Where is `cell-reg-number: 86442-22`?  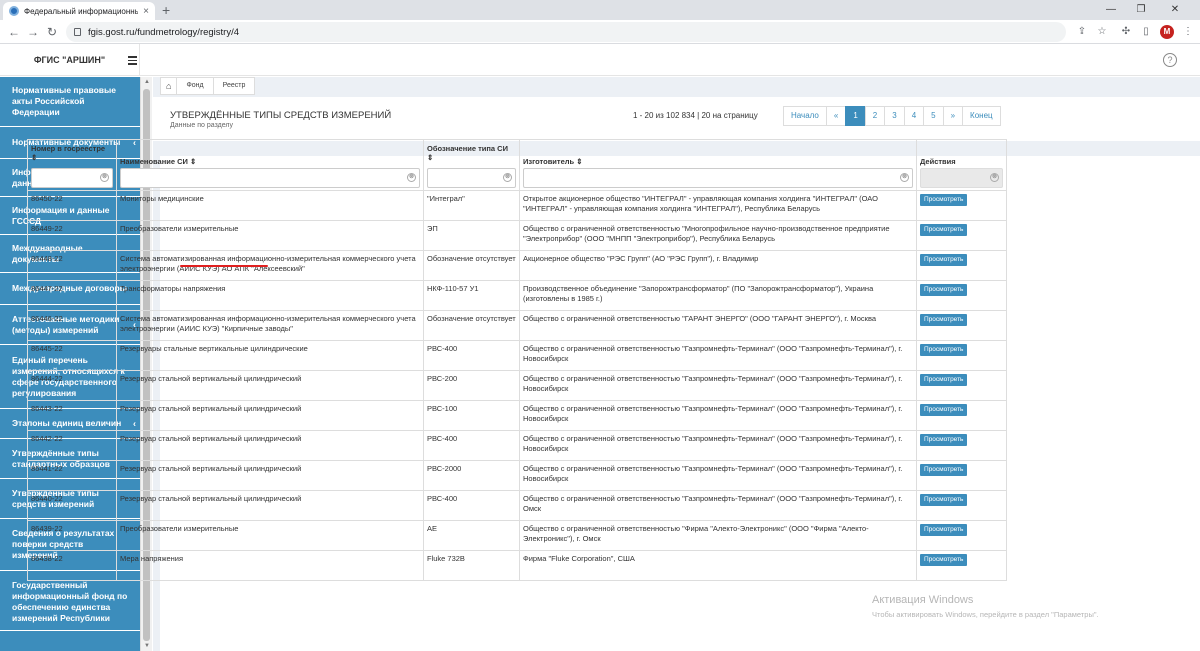 cell-reg-number: 86442-22 is located at coordinates (72, 445).